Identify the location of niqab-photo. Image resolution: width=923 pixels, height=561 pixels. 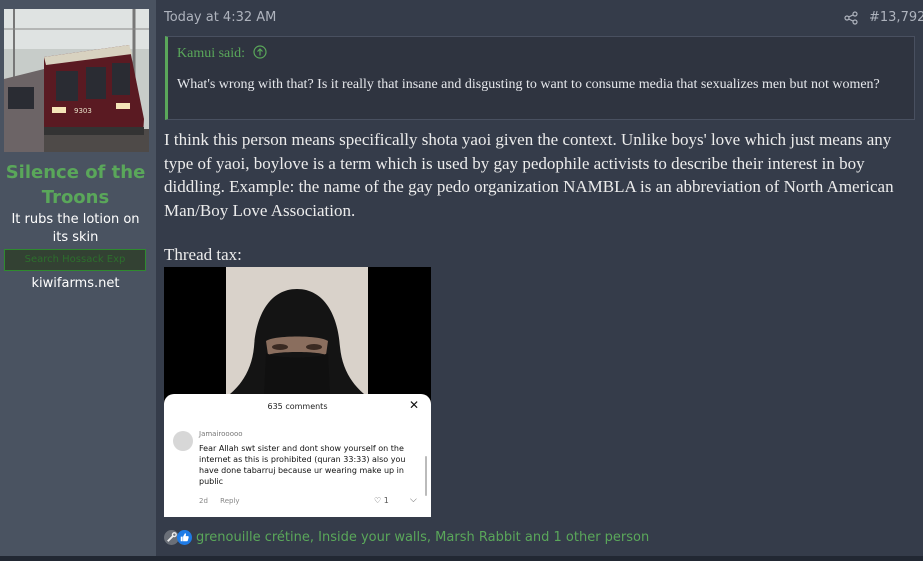
(297, 330).